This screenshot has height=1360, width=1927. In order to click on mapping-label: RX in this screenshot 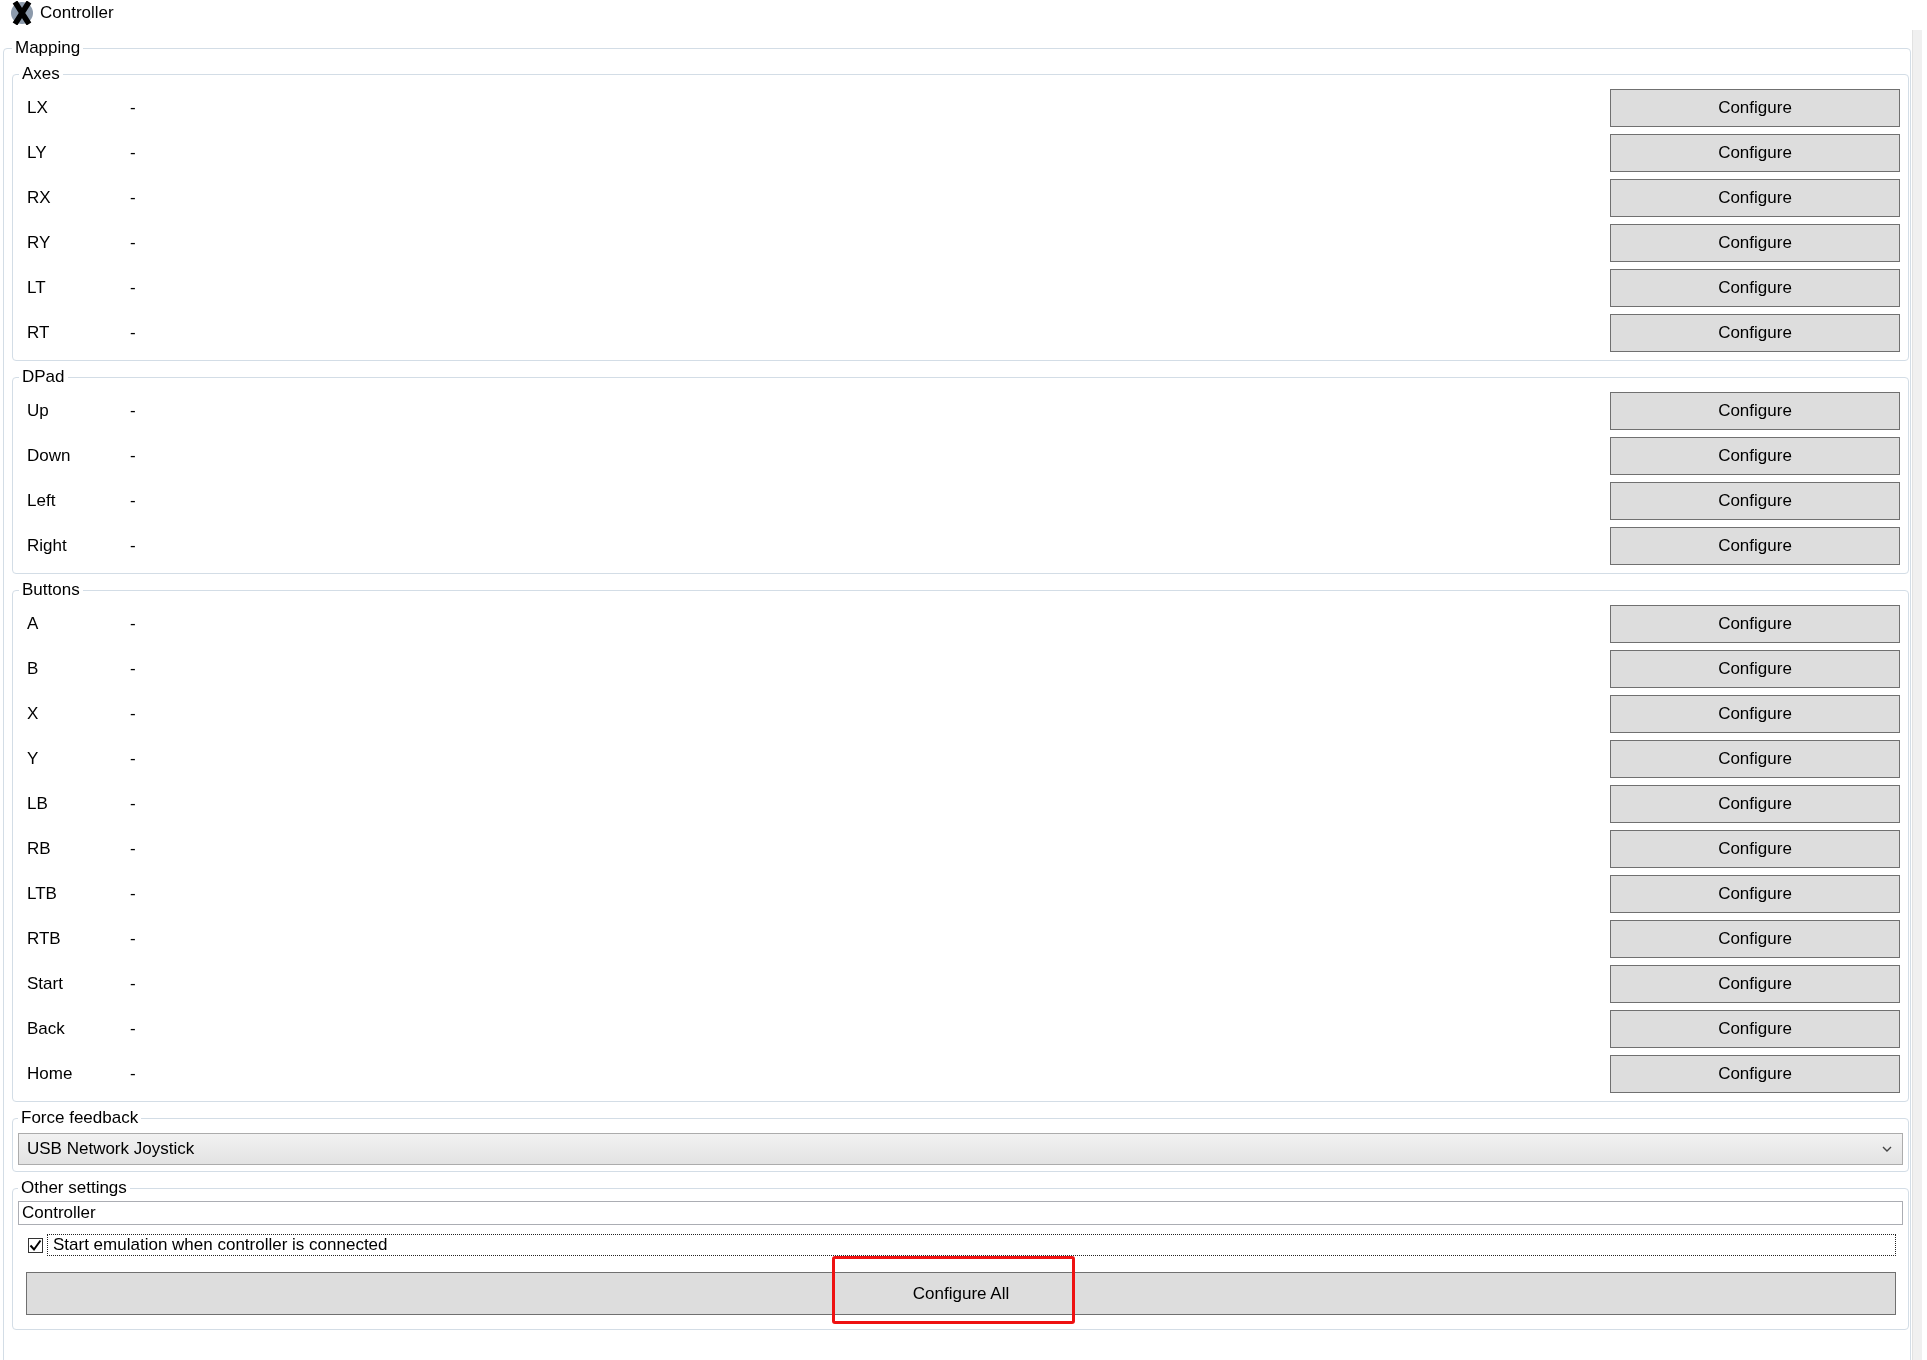, I will do `click(39, 198)`.